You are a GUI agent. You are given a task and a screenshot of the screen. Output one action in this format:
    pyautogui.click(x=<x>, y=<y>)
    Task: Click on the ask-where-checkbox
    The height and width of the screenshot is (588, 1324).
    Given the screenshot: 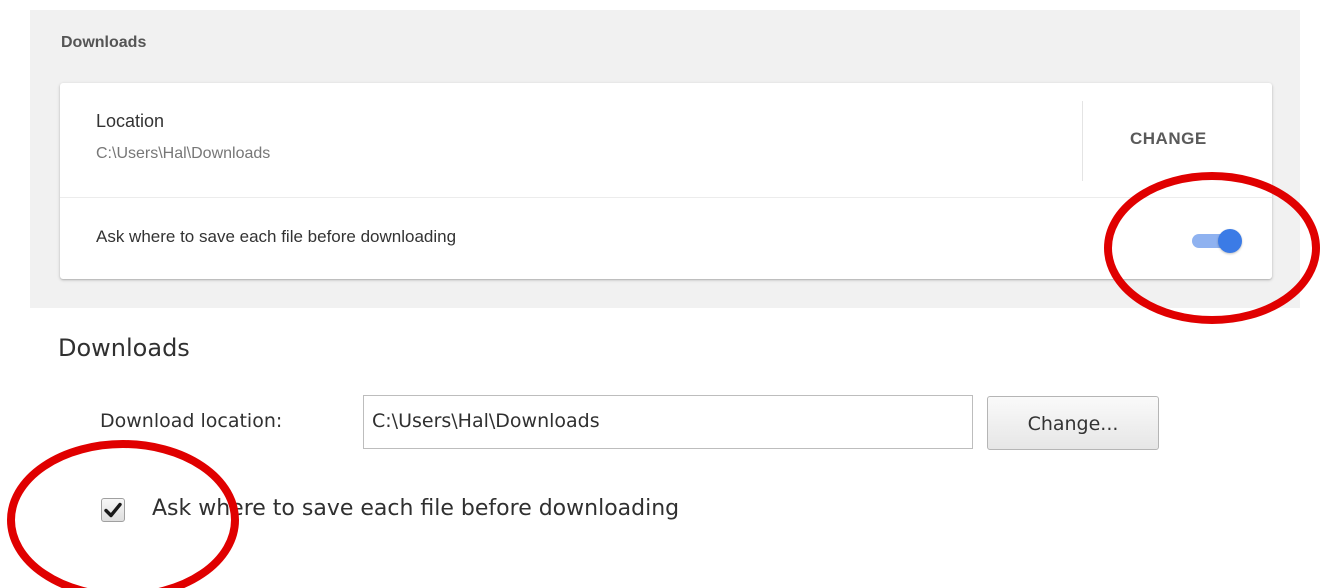 What is the action you would take?
    pyautogui.click(x=113, y=510)
    